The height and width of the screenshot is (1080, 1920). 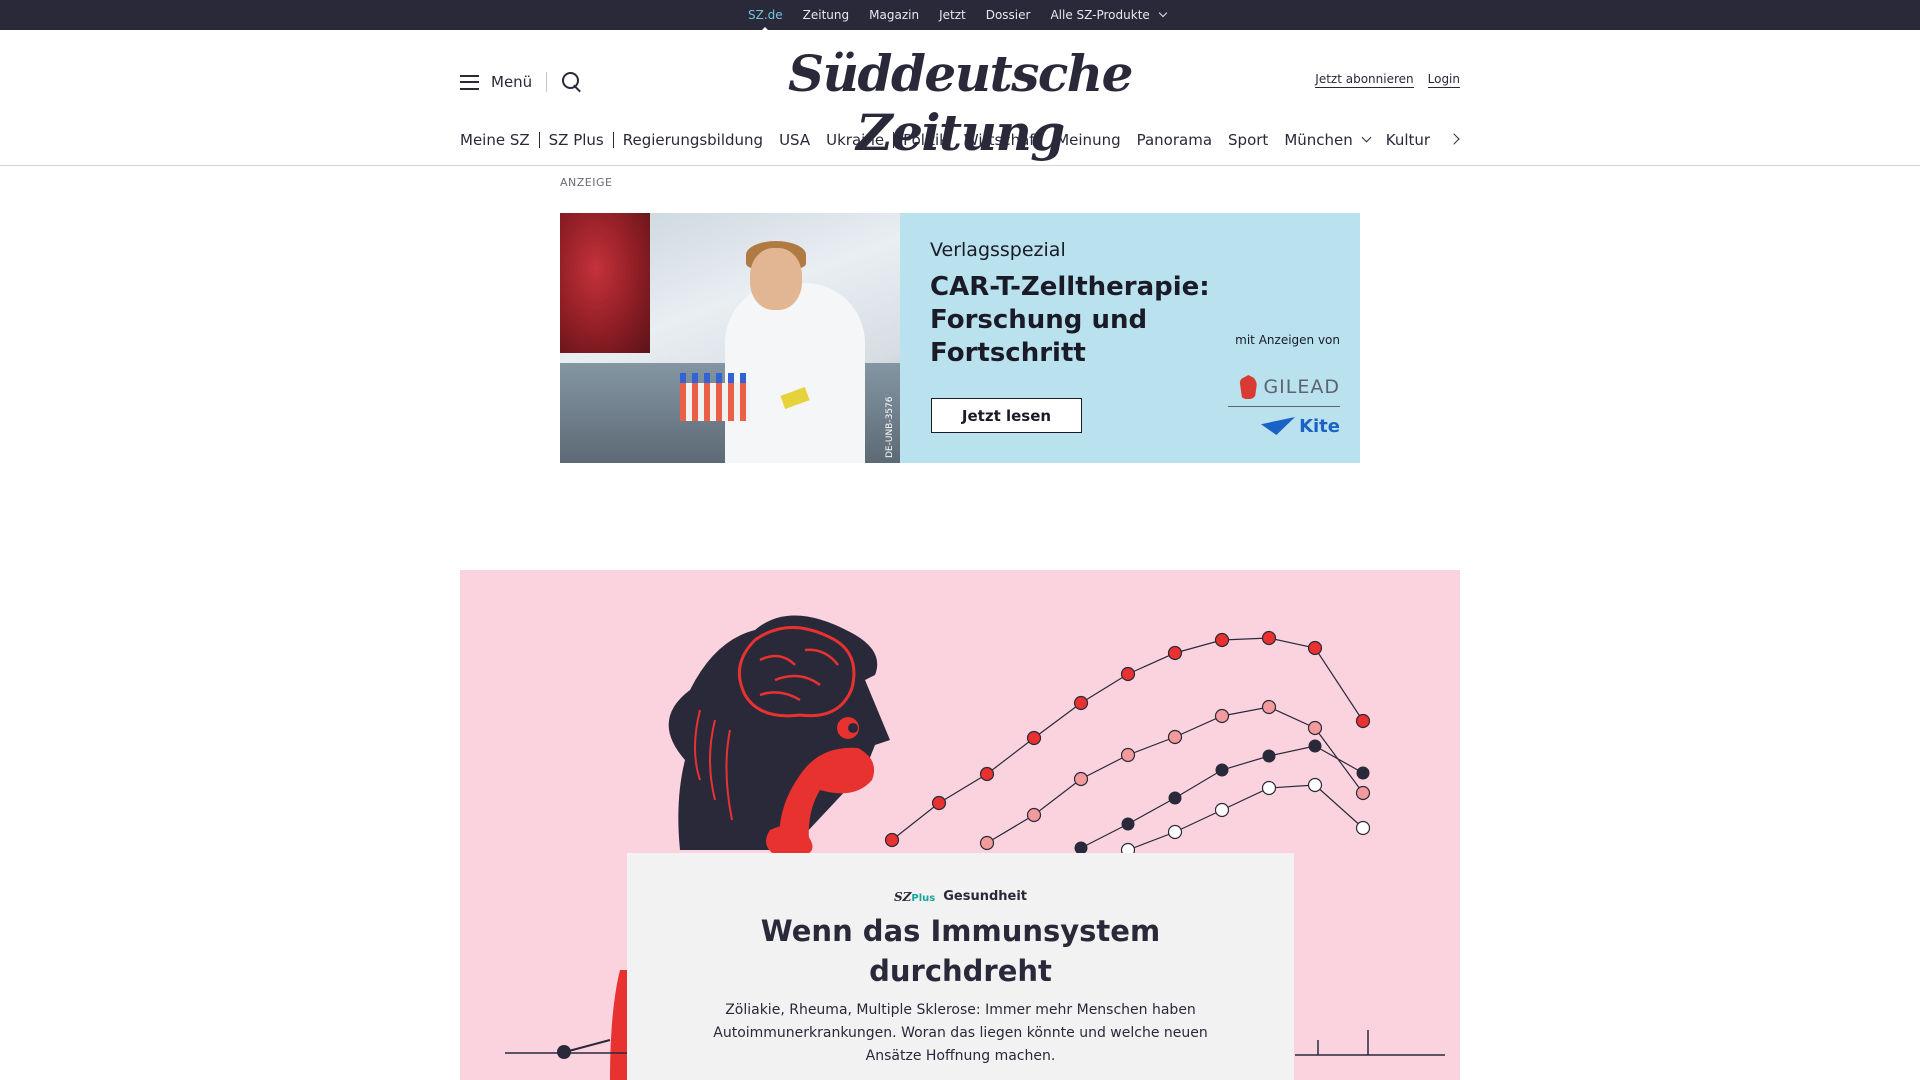 What do you see at coordinates (586, 182) in the screenshot?
I see `ad-label: ANZEIGE` at bounding box center [586, 182].